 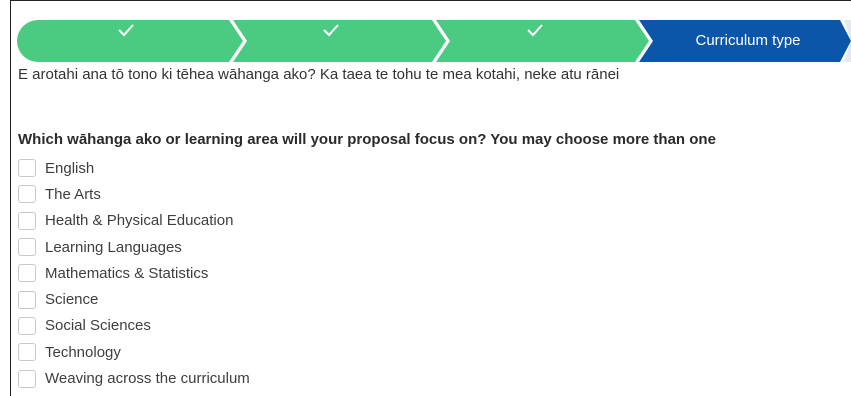 What do you see at coordinates (434, 41) in the screenshot?
I see `progress-path: Curriculum type` at bounding box center [434, 41].